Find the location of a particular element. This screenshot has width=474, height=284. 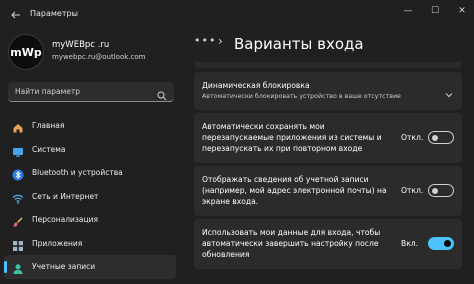

back-arrow-icon is located at coordinates (16, 15).